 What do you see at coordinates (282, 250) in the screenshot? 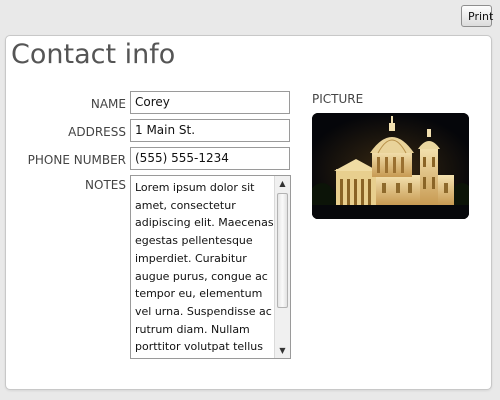
I see `scroll-thumb` at bounding box center [282, 250].